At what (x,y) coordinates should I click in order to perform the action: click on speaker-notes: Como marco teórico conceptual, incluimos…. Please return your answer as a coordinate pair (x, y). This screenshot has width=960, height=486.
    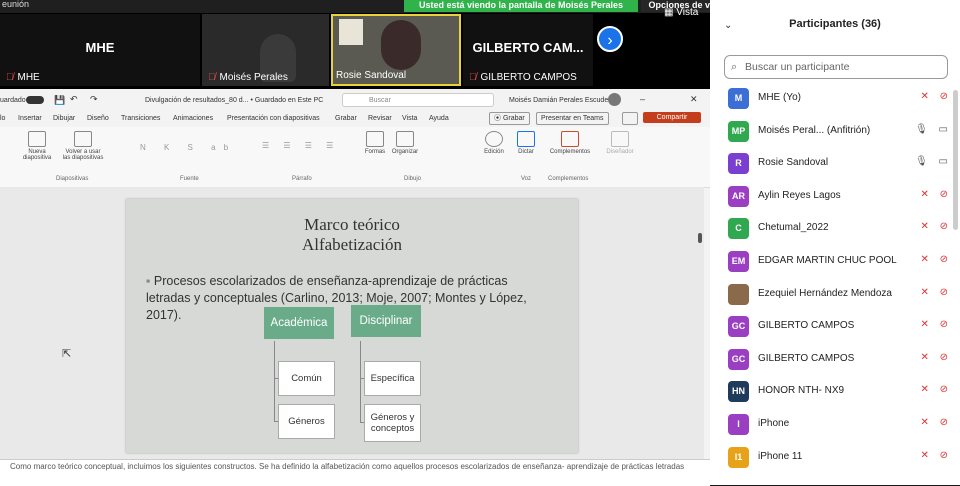
    Looking at the image, I should click on (355, 472).